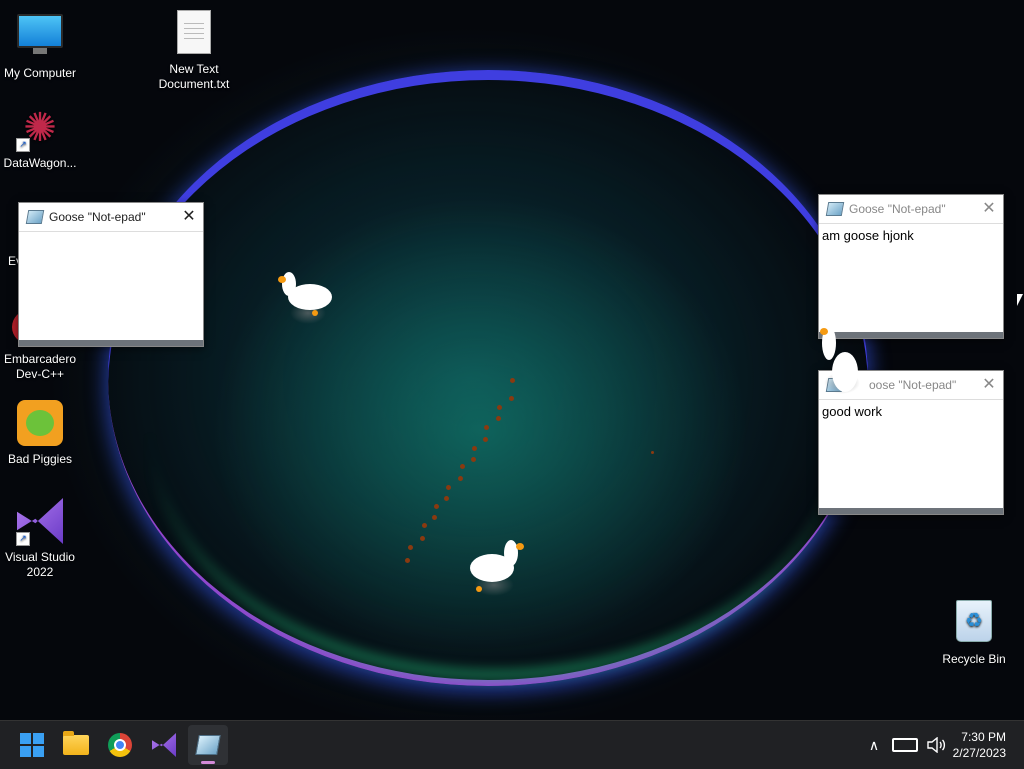 The height and width of the screenshot is (769, 1024). I want to click on windows-start-icon, so click(32, 745).